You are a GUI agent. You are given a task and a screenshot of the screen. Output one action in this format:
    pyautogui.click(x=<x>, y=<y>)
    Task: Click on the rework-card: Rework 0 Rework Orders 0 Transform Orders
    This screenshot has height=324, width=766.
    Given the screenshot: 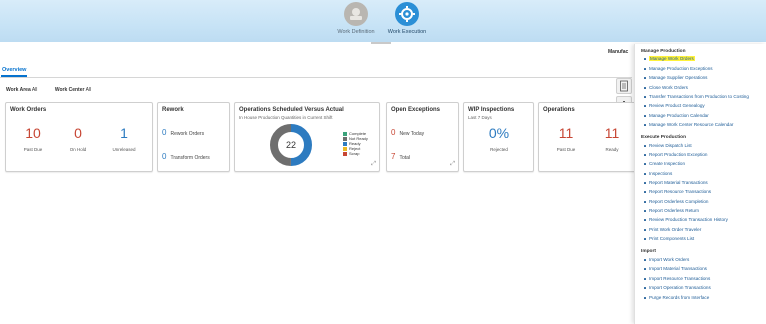 What is the action you would take?
    pyautogui.click(x=193, y=137)
    